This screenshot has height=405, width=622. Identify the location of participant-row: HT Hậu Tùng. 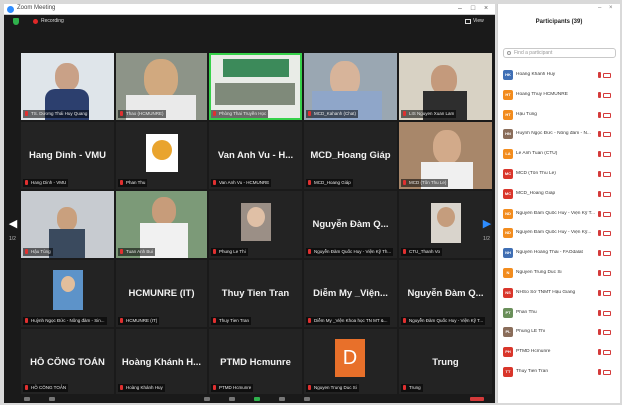
(559, 115).